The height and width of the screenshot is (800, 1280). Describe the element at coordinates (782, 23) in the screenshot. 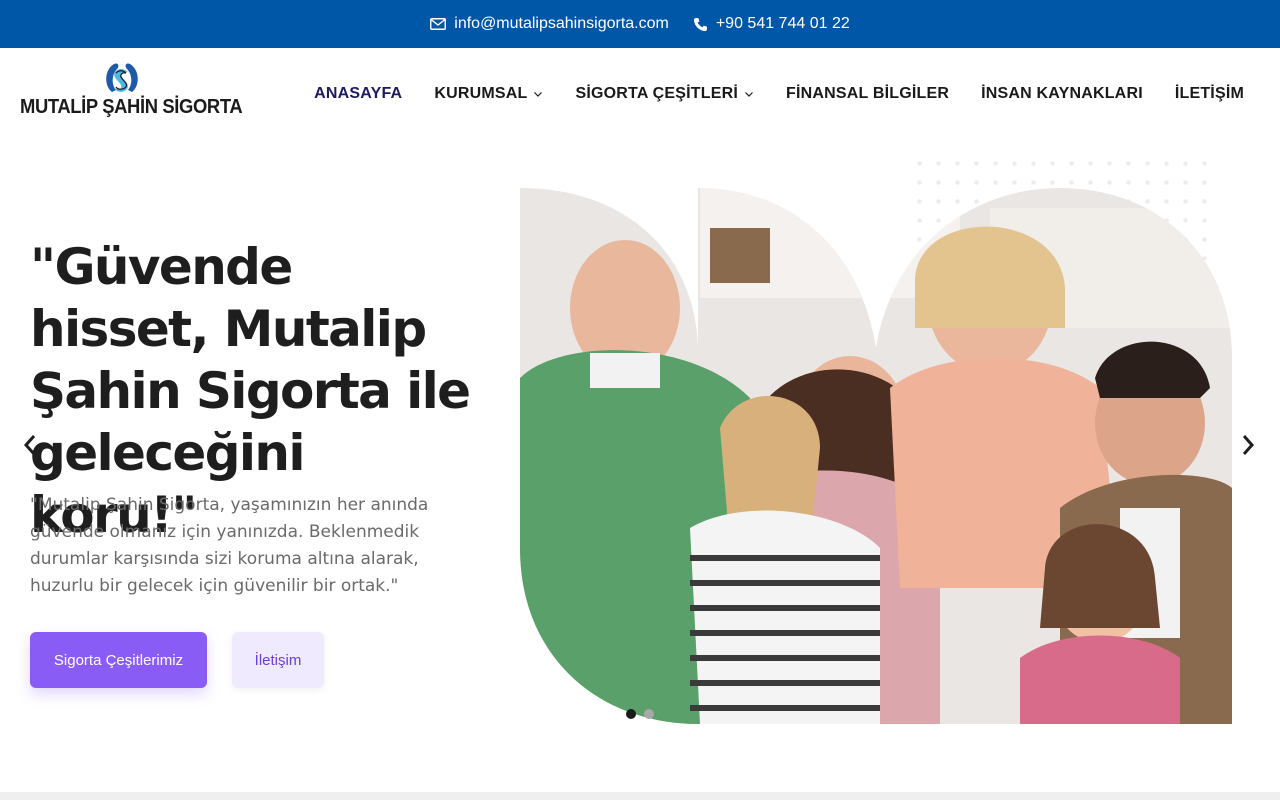

I see `phone-text: +90 541 744 01 22` at that location.